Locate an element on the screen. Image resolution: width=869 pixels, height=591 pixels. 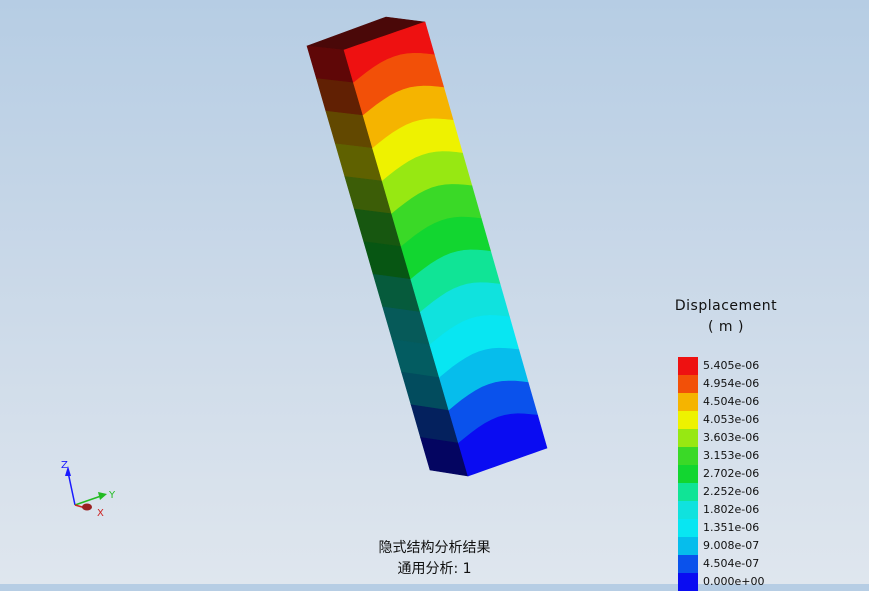
legend-value: 2.252e-06 is located at coordinates (731, 491).